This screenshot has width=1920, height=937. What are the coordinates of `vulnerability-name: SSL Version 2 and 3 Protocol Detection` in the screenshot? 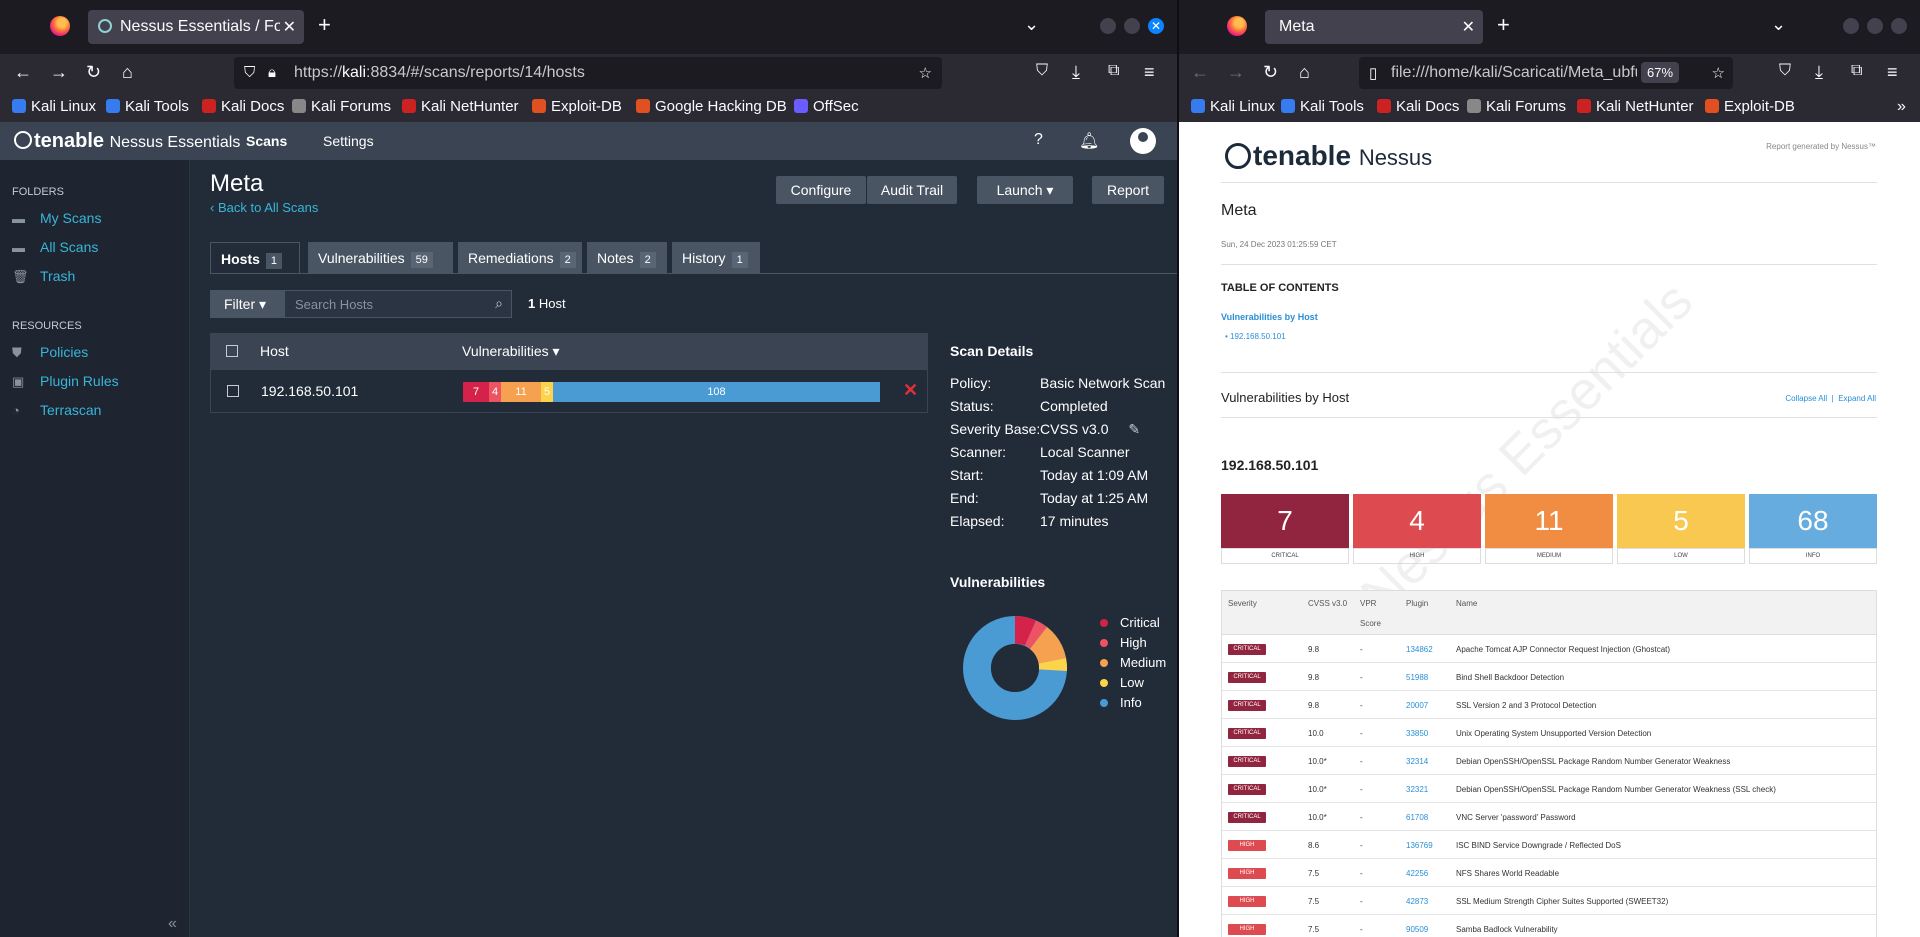 It's located at (1526, 705).